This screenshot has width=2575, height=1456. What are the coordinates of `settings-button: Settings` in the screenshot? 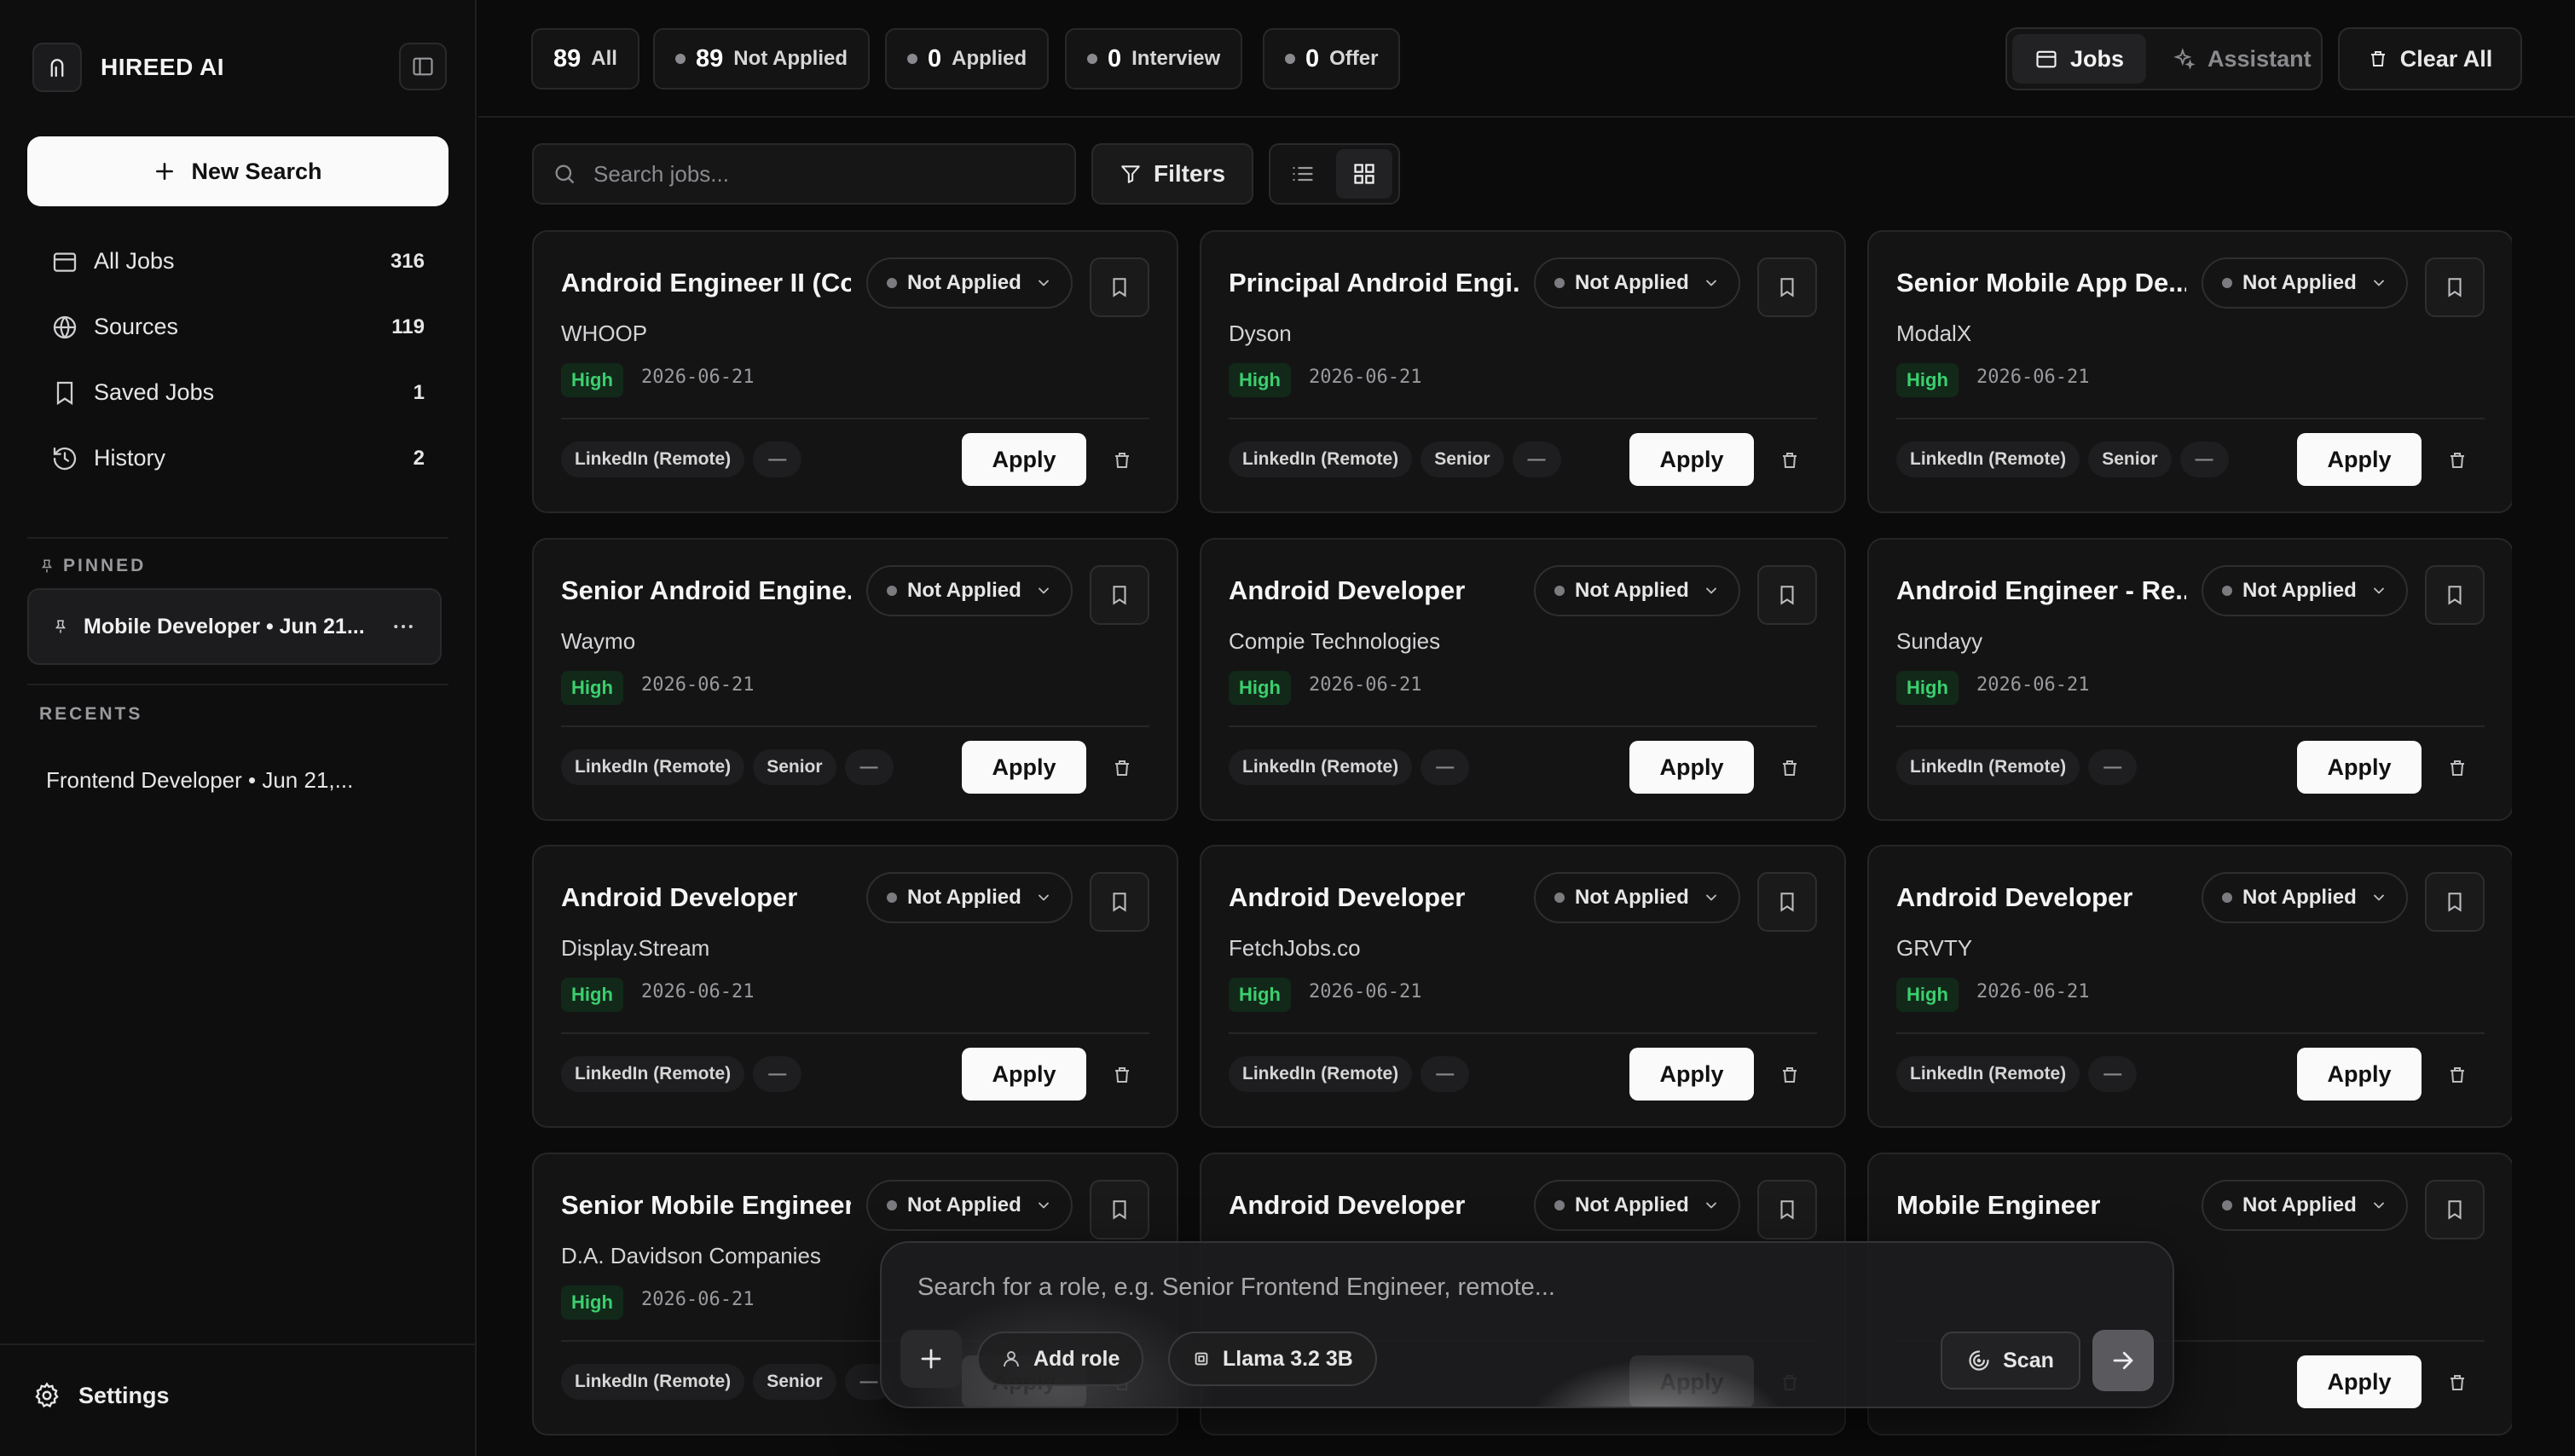 It's located at (101, 1395).